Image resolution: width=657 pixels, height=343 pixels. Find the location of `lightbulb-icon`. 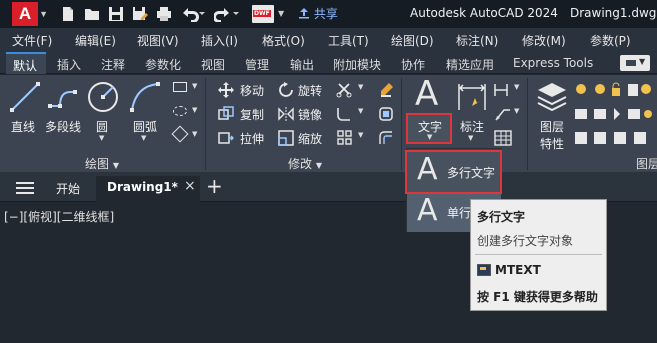

lightbulb-icon is located at coordinates (613, 89).